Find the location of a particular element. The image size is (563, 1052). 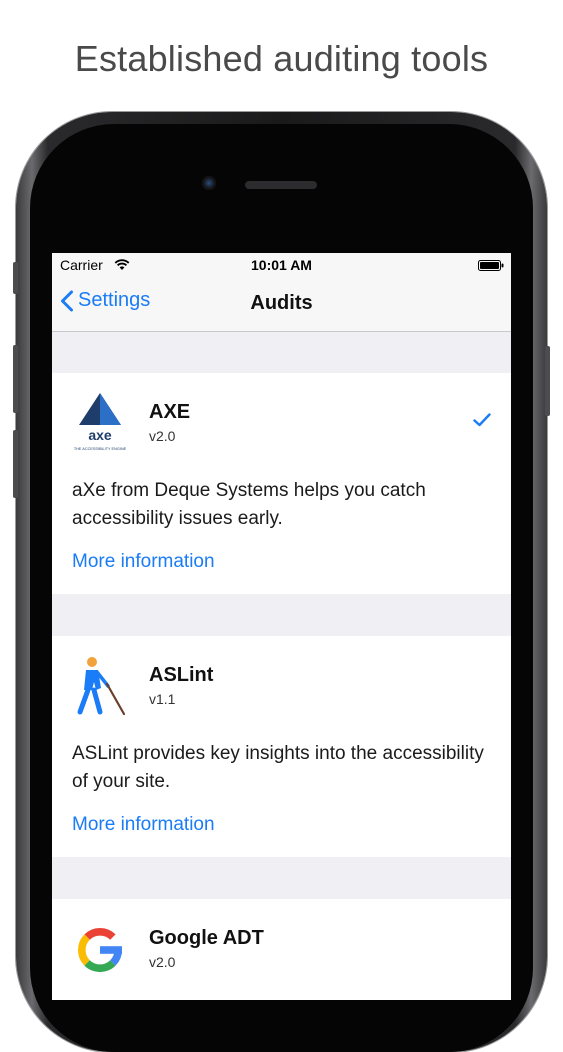

volume-up-button is located at coordinates (15, 278).